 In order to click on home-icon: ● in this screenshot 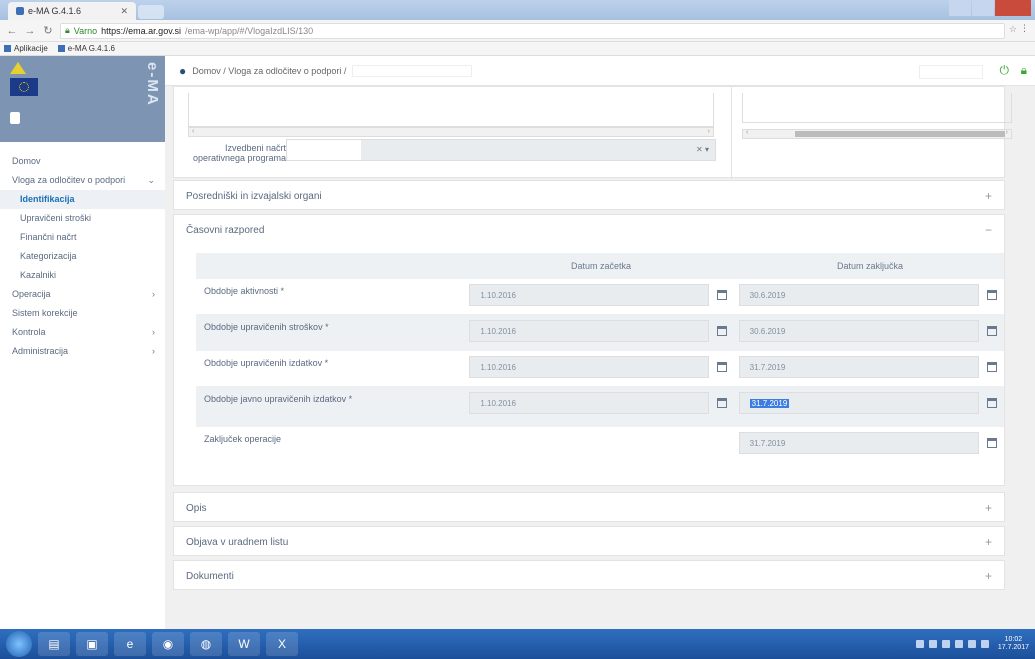, I will do `click(182, 71)`.